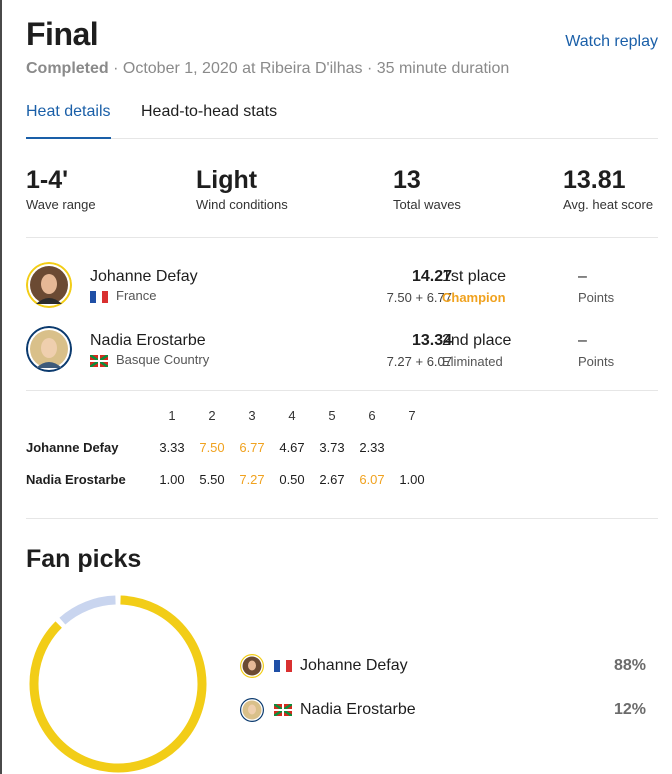 Image resolution: width=672 pixels, height=774 pixels. Describe the element at coordinates (136, 295) in the screenshot. I see `athlete-country: France` at that location.